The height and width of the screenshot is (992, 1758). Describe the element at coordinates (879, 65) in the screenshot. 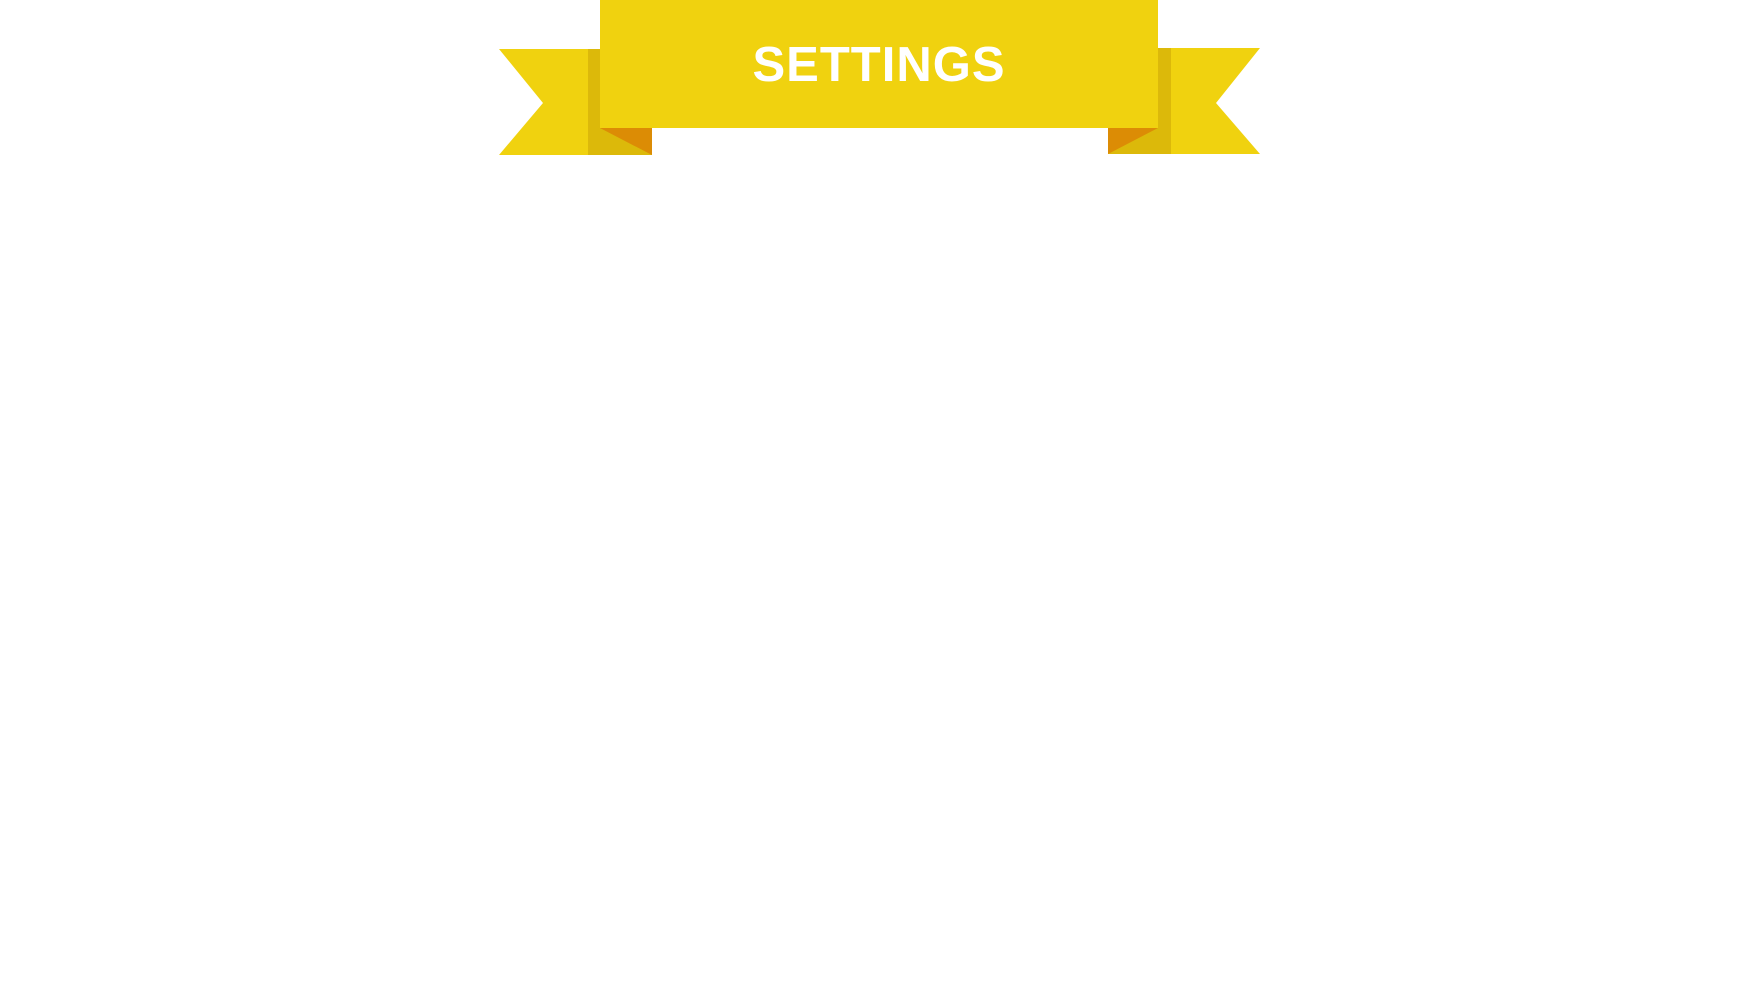

I see `settings-title: SETTINGS` at that location.